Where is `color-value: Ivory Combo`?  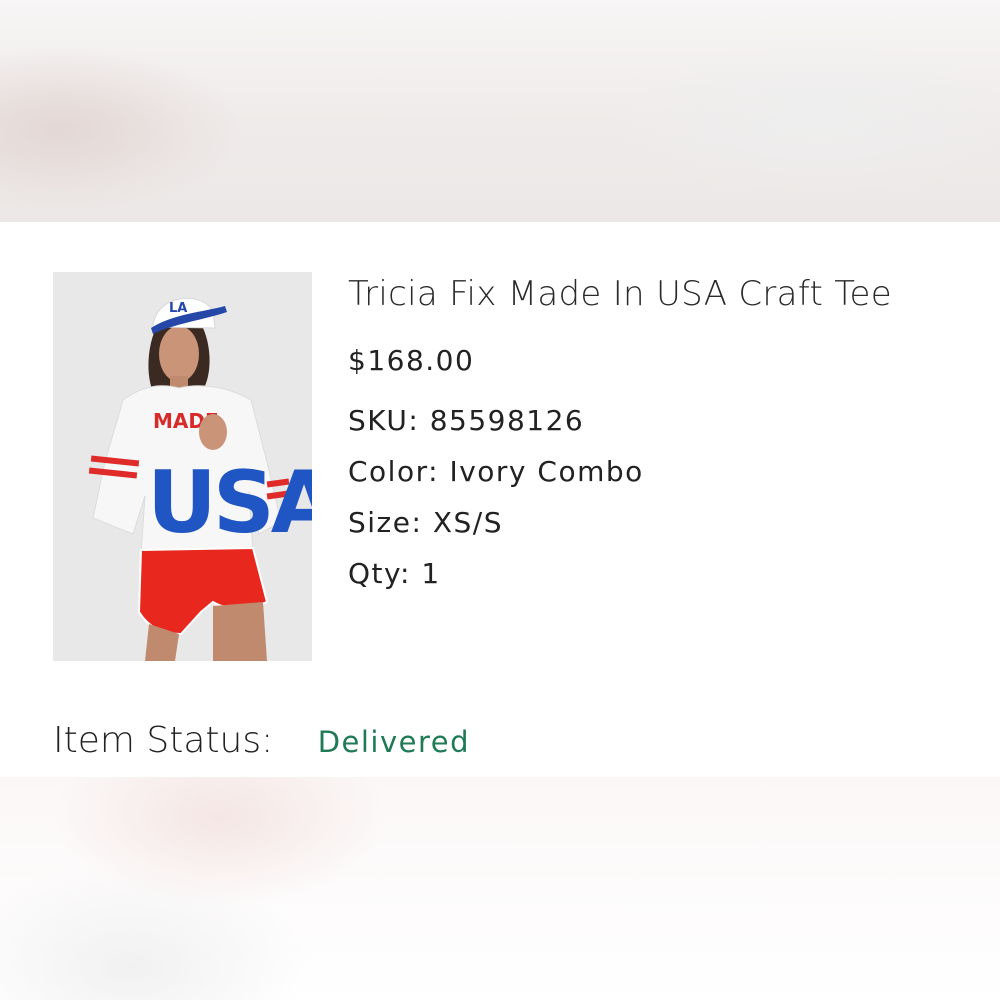 color-value: Ivory Combo is located at coordinates (546, 471).